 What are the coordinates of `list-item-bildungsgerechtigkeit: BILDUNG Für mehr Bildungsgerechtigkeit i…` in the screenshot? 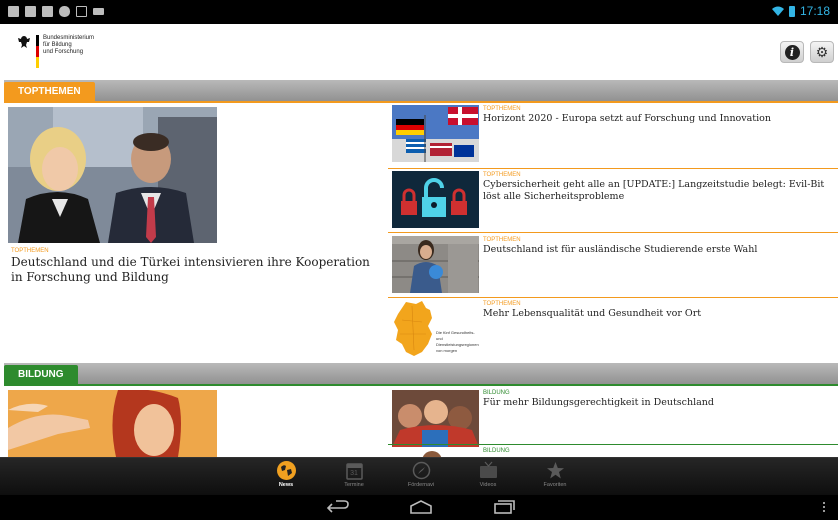 It's located at (613, 418).